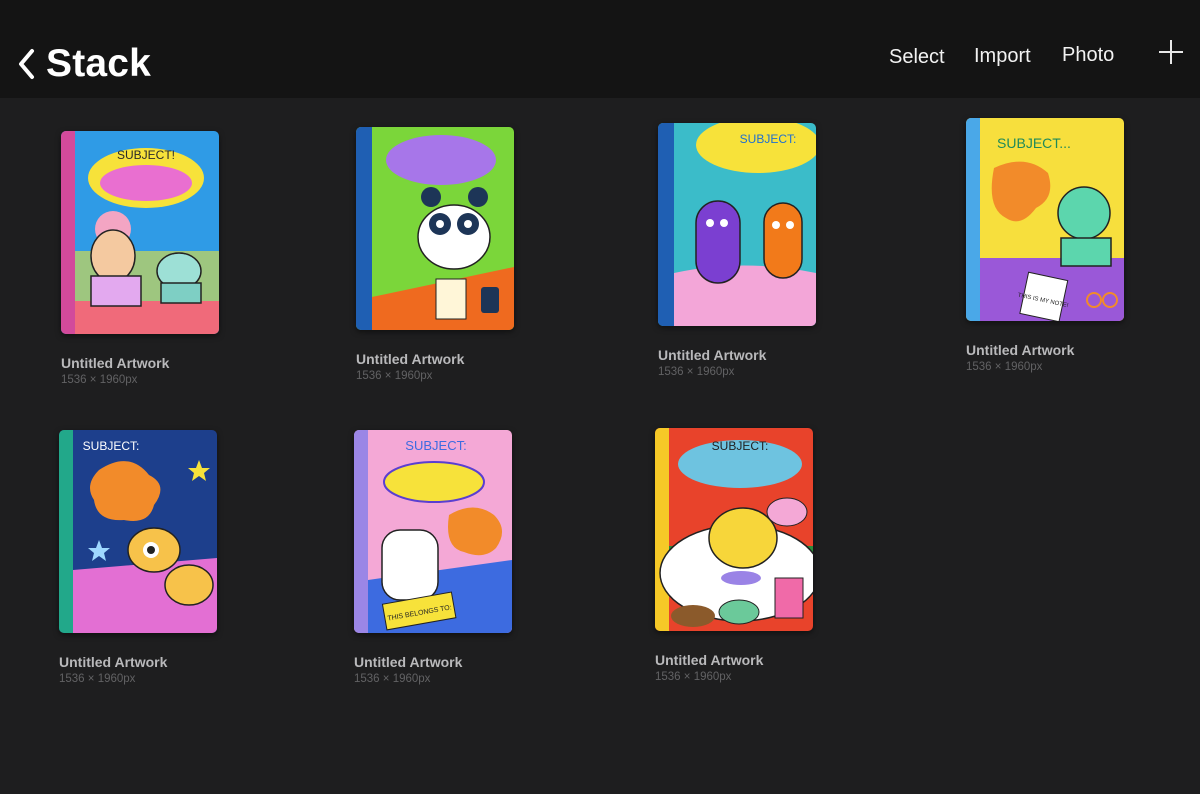 The width and height of the screenshot is (1200, 794). I want to click on artwork-thumbnail, so click(435, 228).